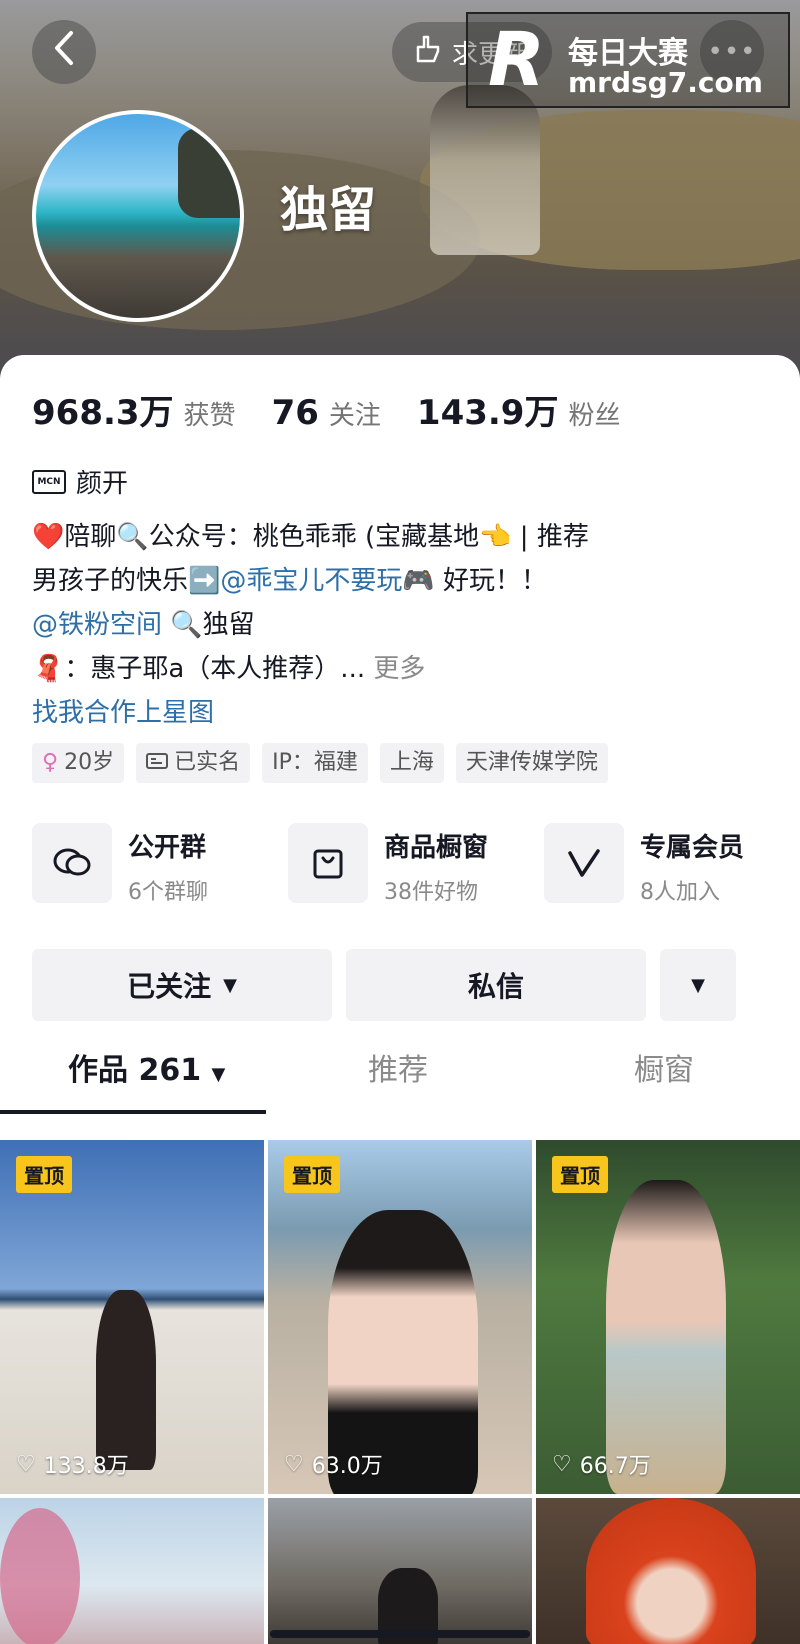  Describe the element at coordinates (664, 1067) in the screenshot. I see `tab-shop: 橱窗` at that location.